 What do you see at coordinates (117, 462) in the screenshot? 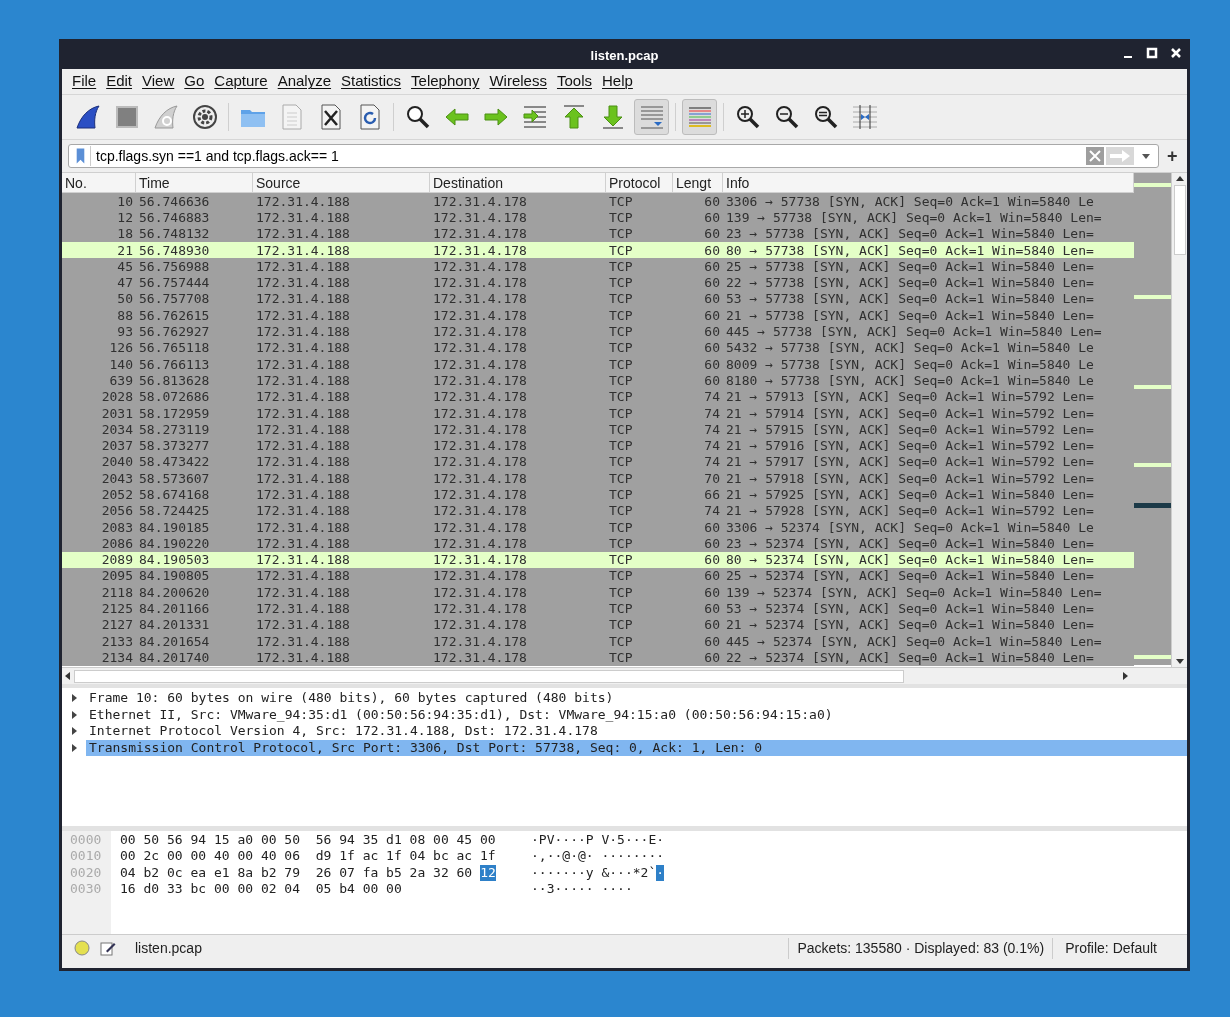
I see `table-cell-text: 2040` at bounding box center [117, 462].